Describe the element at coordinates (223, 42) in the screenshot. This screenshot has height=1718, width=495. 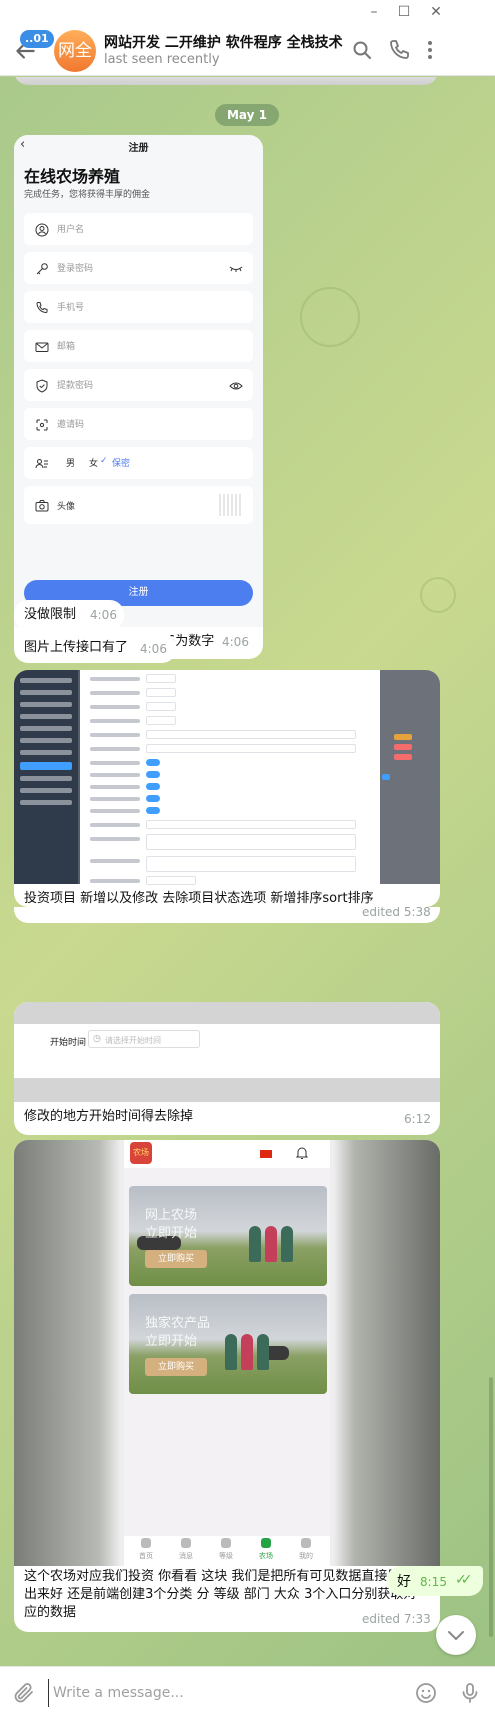
I see `chat-title: 网站开发 二开维护 软件程序 全栈技术` at that location.